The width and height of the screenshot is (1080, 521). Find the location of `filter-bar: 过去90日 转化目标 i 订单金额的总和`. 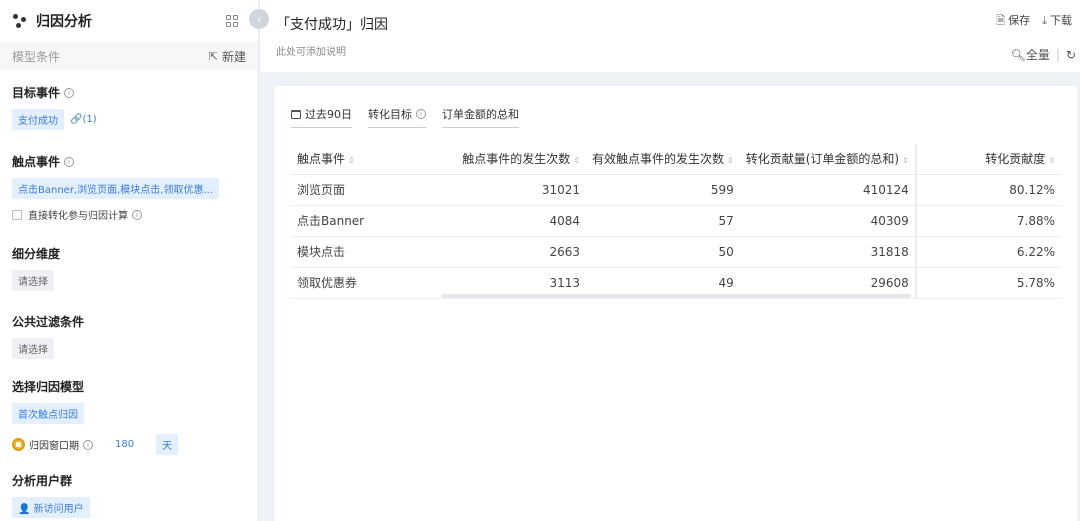

filter-bar: 过去90日 转化目标 i 订单金额的总和 is located at coordinates (405, 117).